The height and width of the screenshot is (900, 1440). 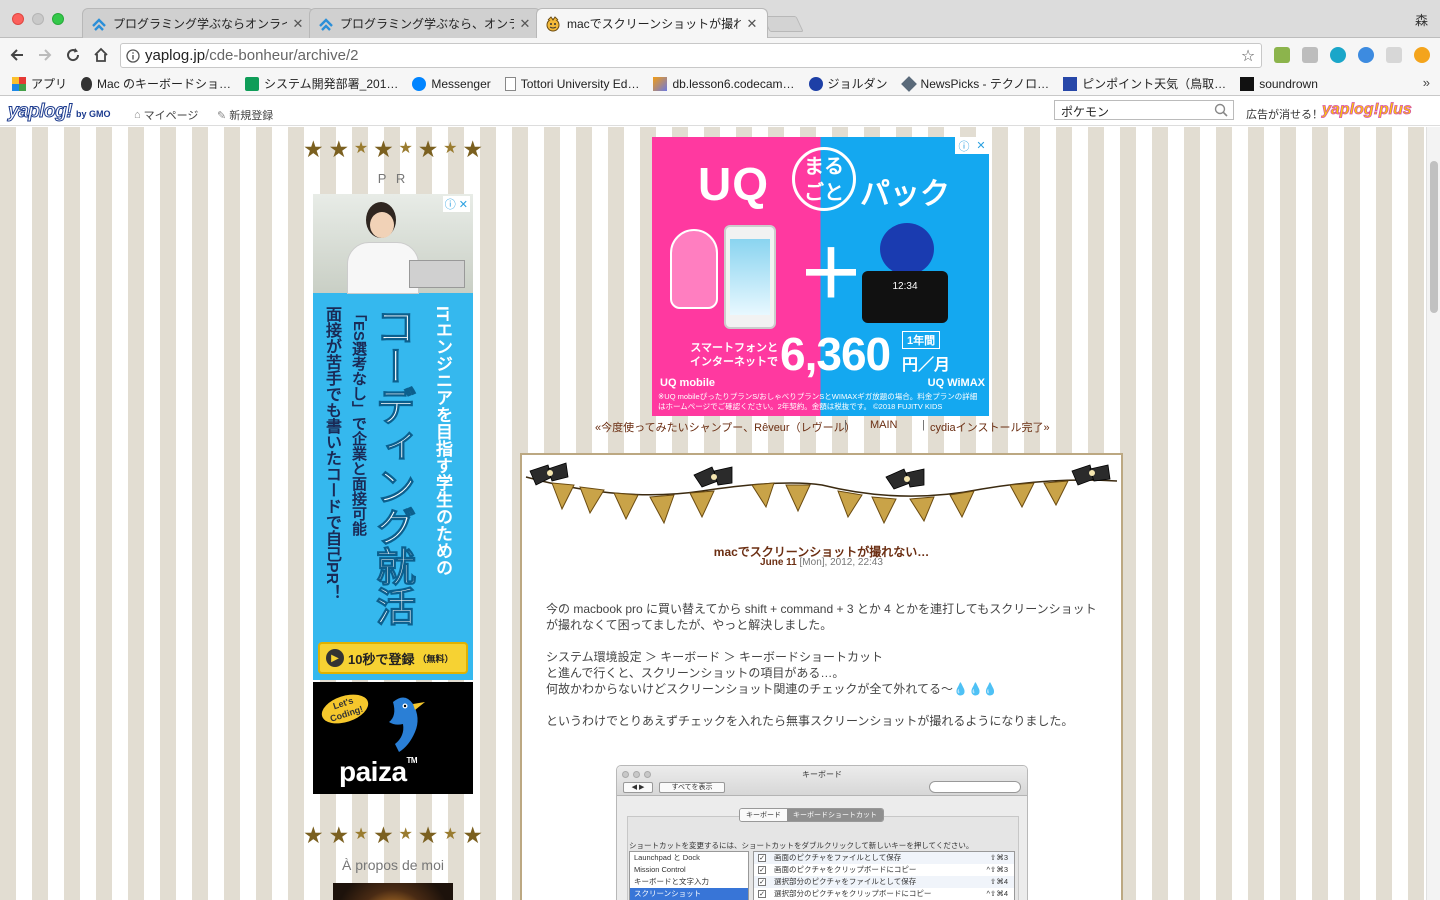 What do you see at coordinates (553, 23) in the screenshot?
I see `yaplog-face-icon` at bounding box center [553, 23].